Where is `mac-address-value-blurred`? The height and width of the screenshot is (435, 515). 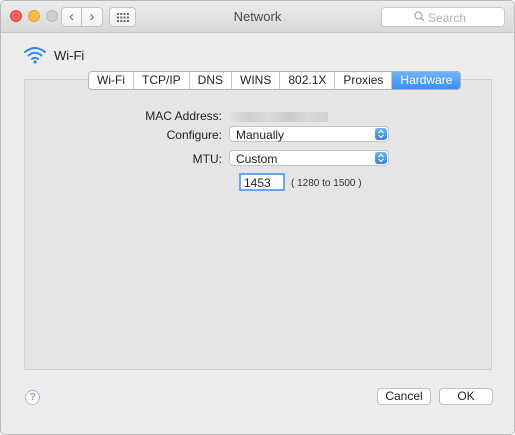
mac-address-value-blurred is located at coordinates (279, 117).